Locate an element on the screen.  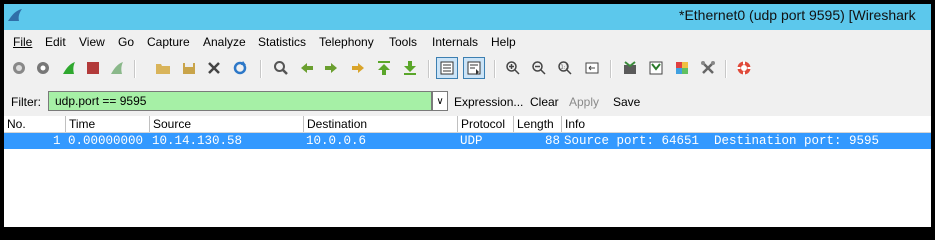
last-packet-button is located at coordinates (410, 68).